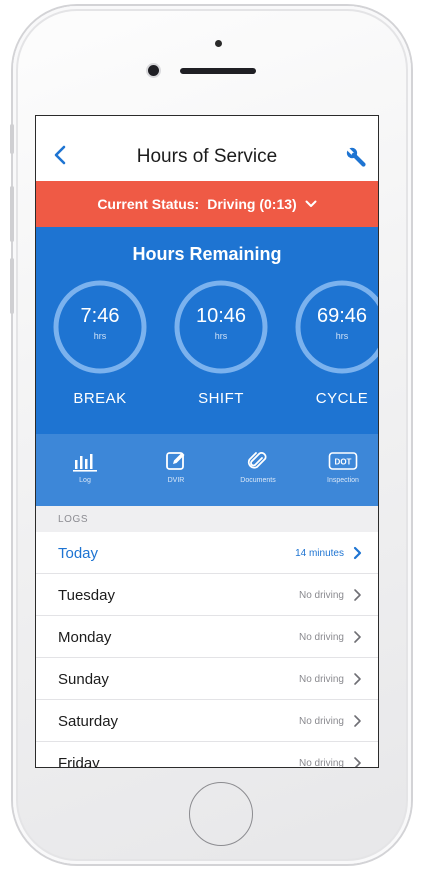 The width and height of the screenshot is (424, 869). Describe the element at coordinates (176, 475) in the screenshot. I see `toolbar-dvir: DVIR` at that location.